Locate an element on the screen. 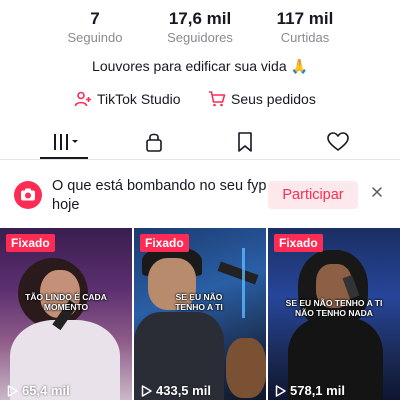 This screenshot has height=400, width=400. tab-private is located at coordinates (154, 142).